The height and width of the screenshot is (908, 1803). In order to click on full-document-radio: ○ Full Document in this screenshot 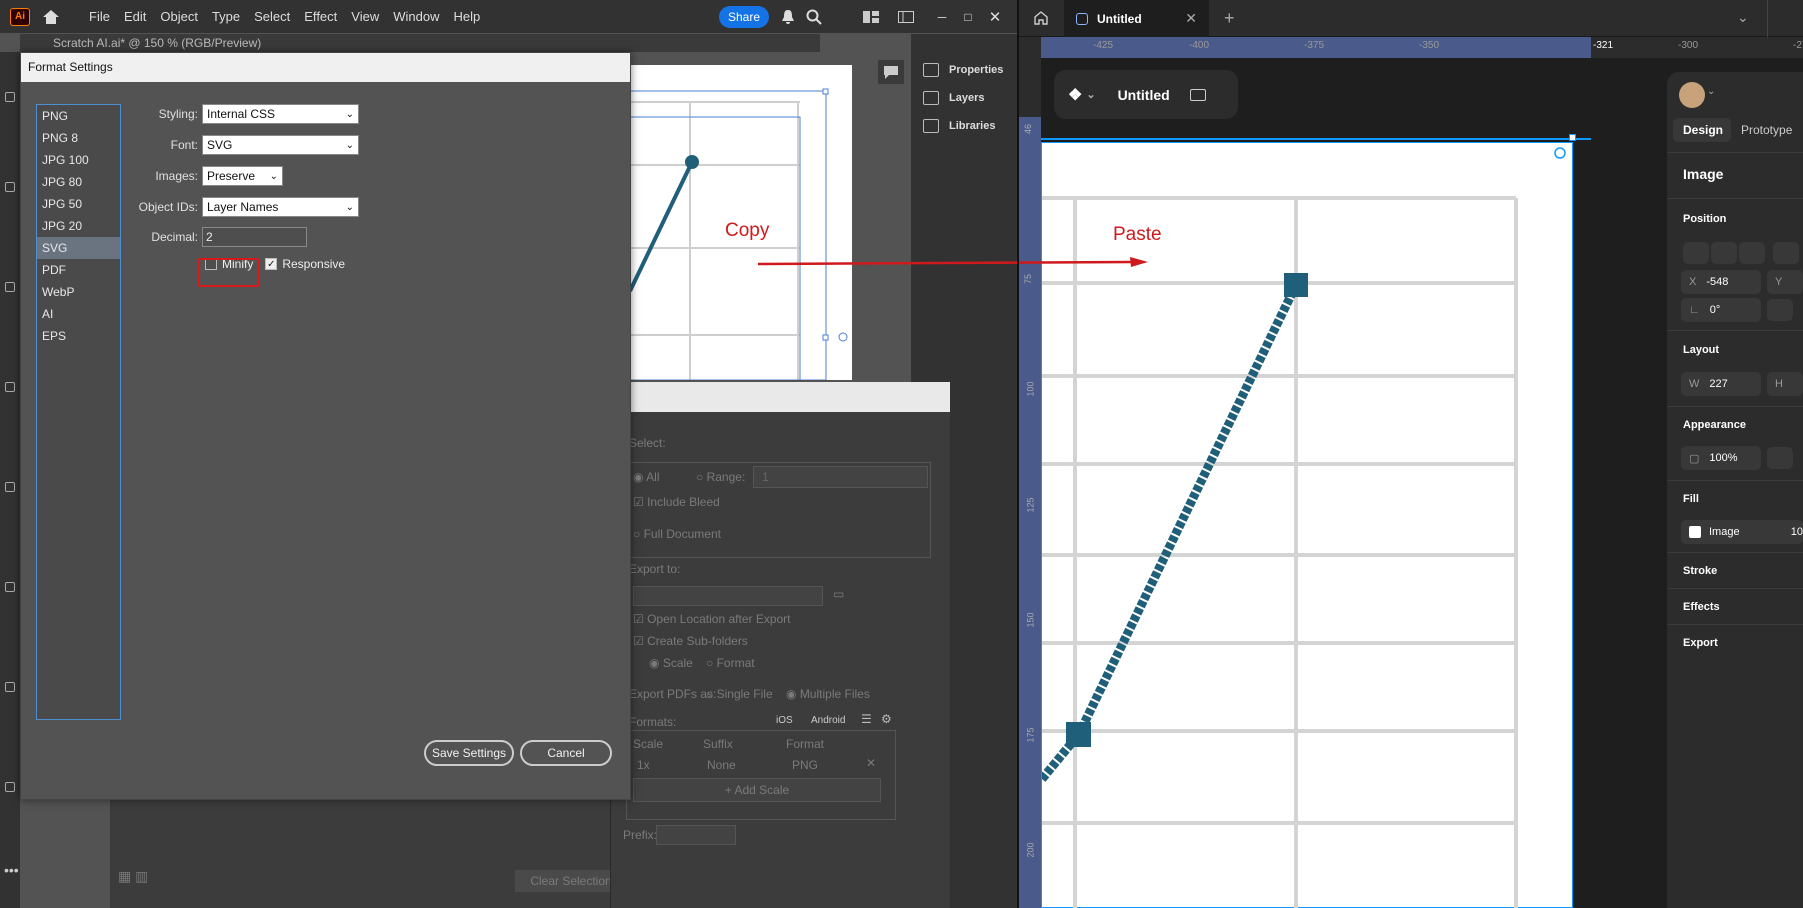, I will do `click(677, 534)`.